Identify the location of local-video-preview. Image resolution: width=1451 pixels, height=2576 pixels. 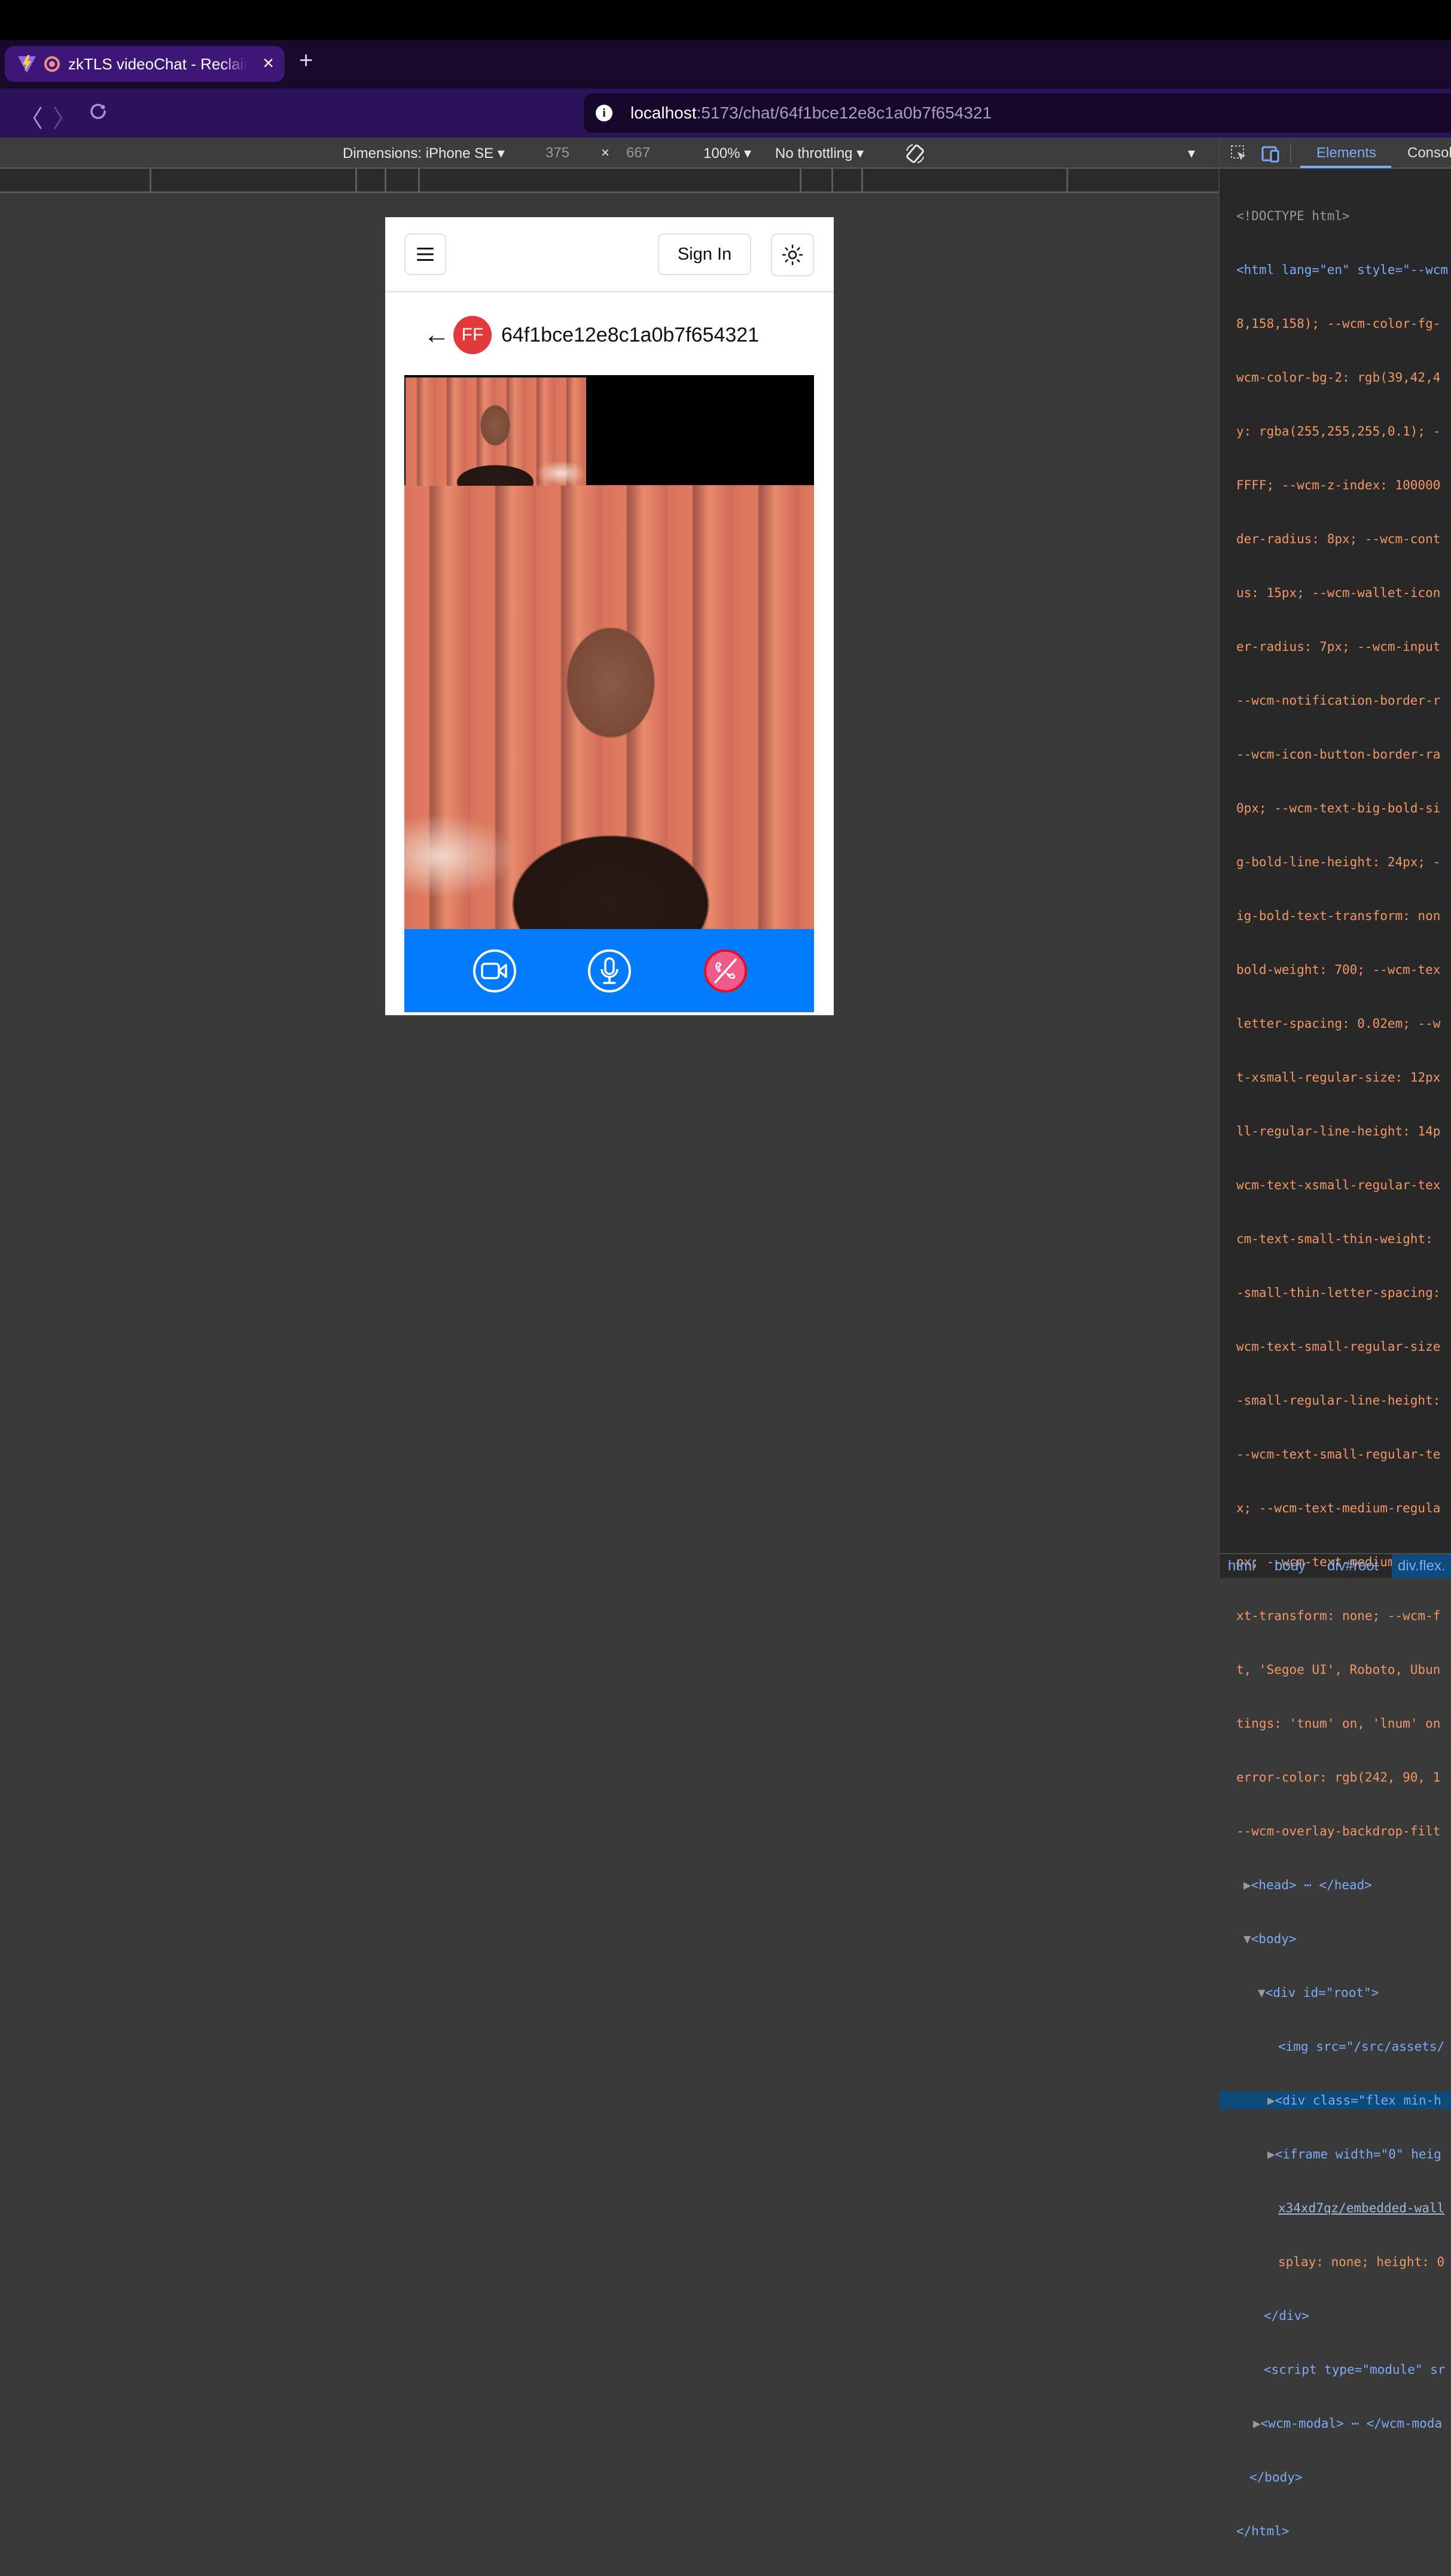
(496, 431).